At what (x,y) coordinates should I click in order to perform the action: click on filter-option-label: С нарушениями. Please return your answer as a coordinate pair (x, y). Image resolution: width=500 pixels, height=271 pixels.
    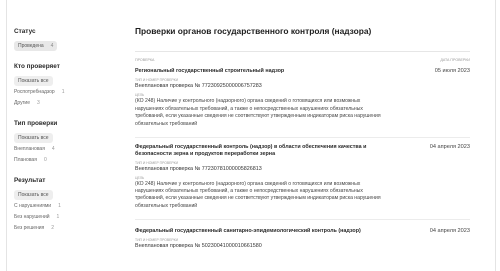
    Looking at the image, I should click on (33, 205).